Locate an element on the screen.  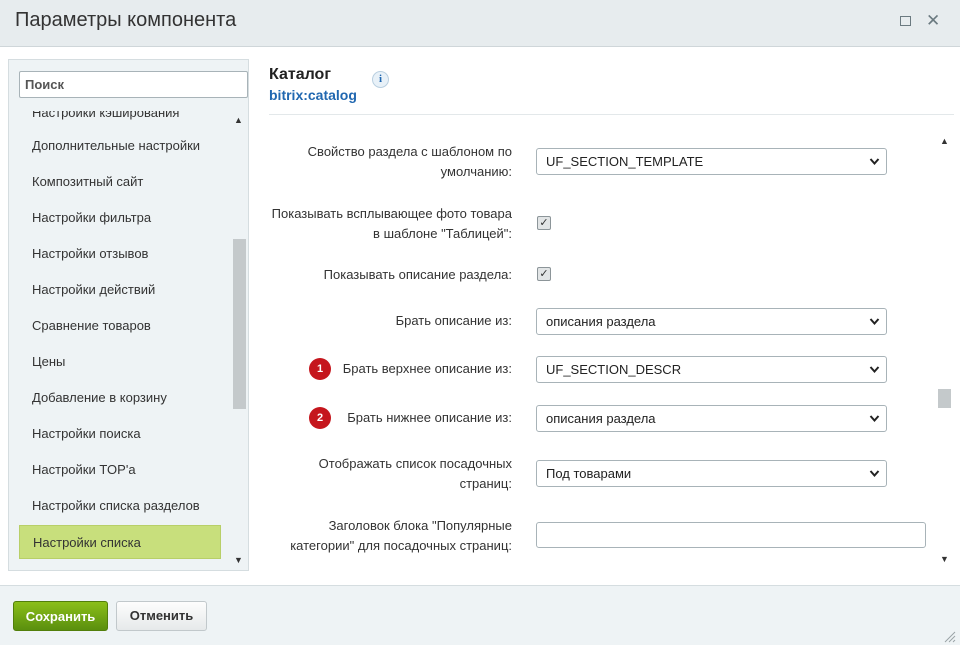
select-field: UF_SECTION_DESCR is located at coordinates (711, 369).